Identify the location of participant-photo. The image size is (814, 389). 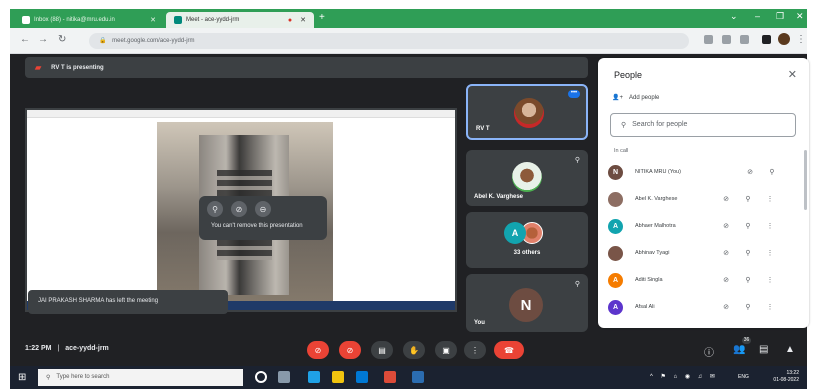
(527, 177).